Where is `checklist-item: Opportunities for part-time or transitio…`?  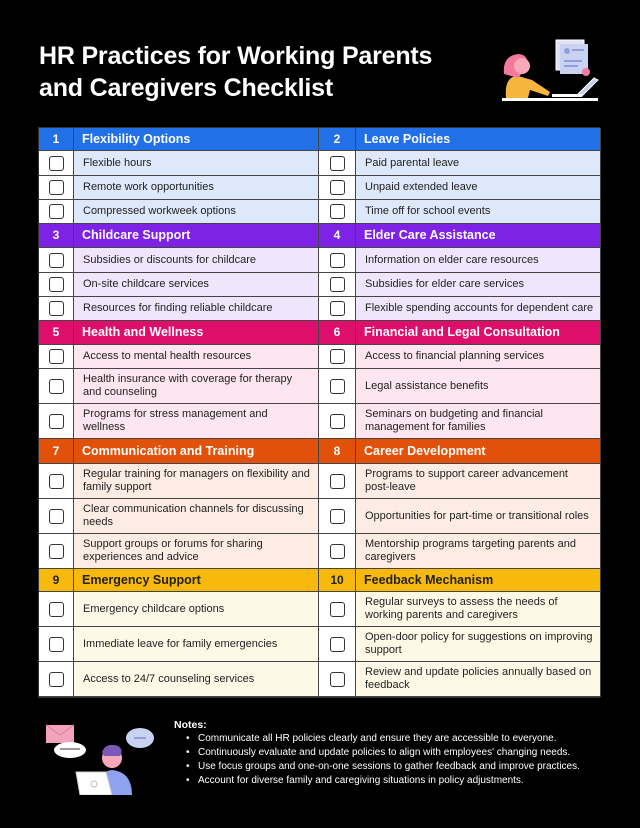
checklist-item: Opportunities for part-time or transitio… is located at coordinates (478, 516).